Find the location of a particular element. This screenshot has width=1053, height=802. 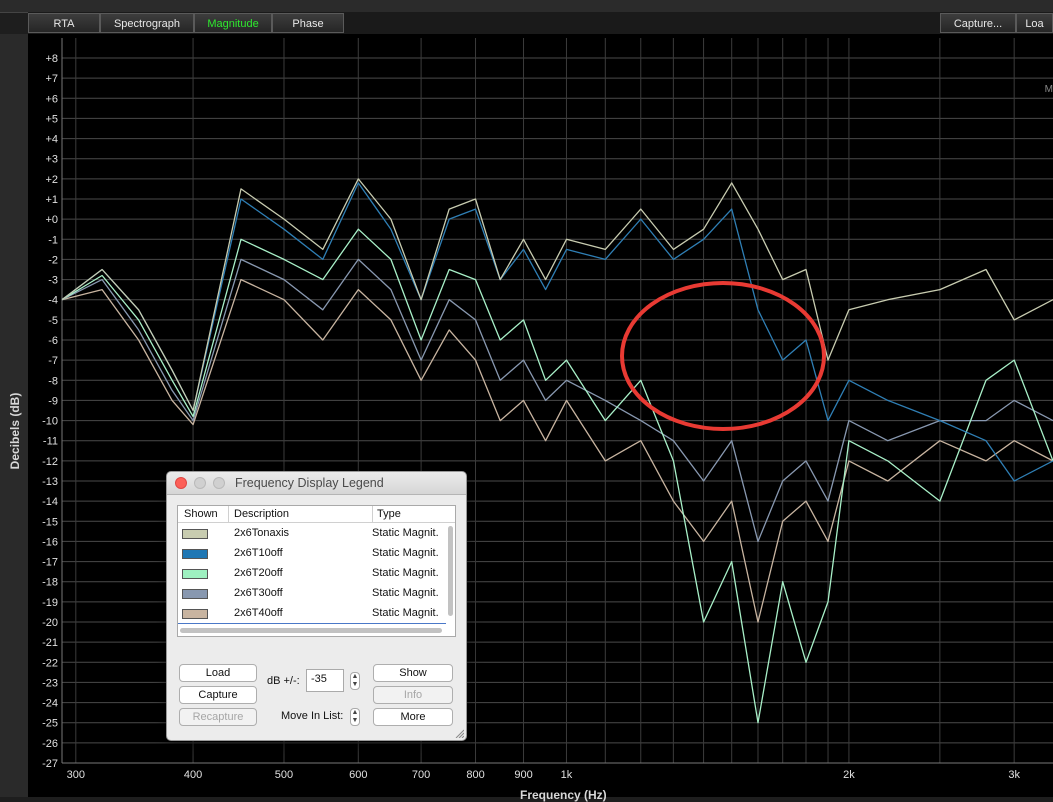

x-tick-label: 800 is located at coordinates (475, 775).